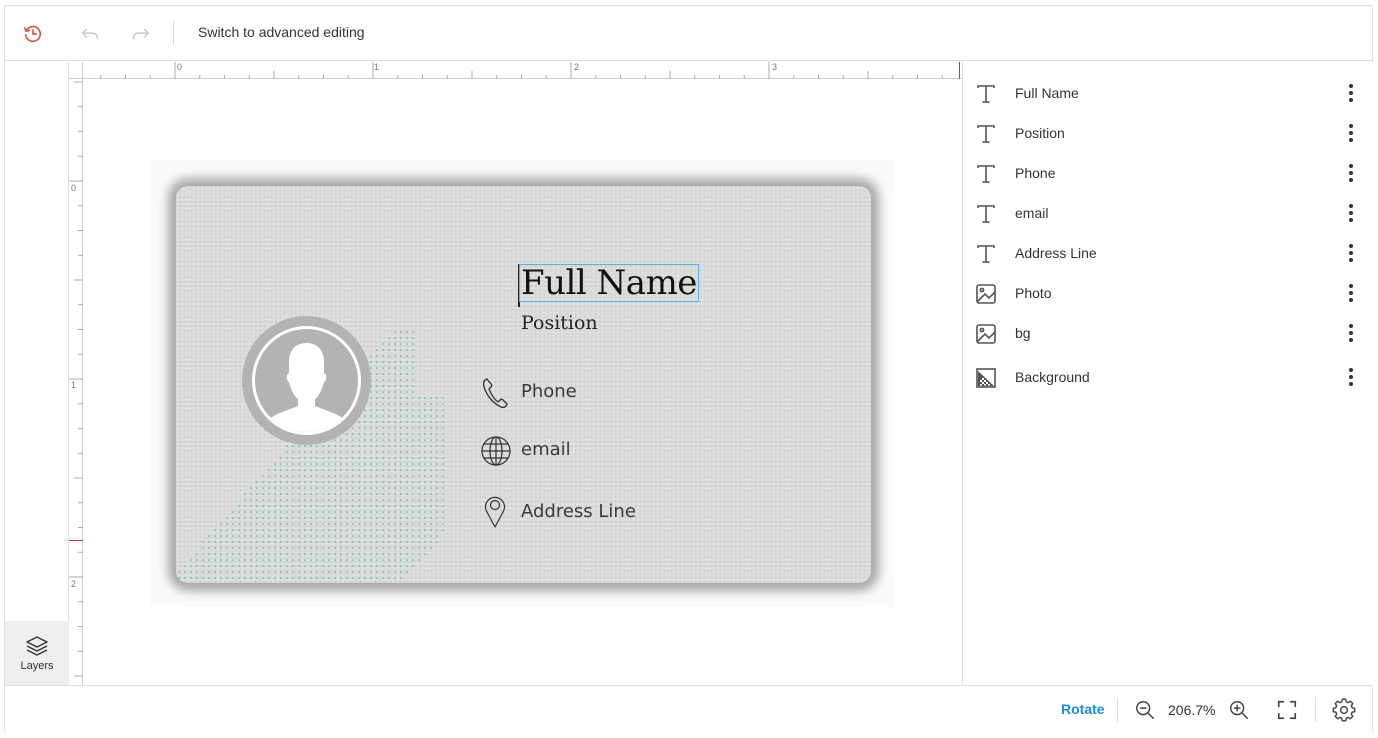  I want to click on redo-button, so click(141, 34).